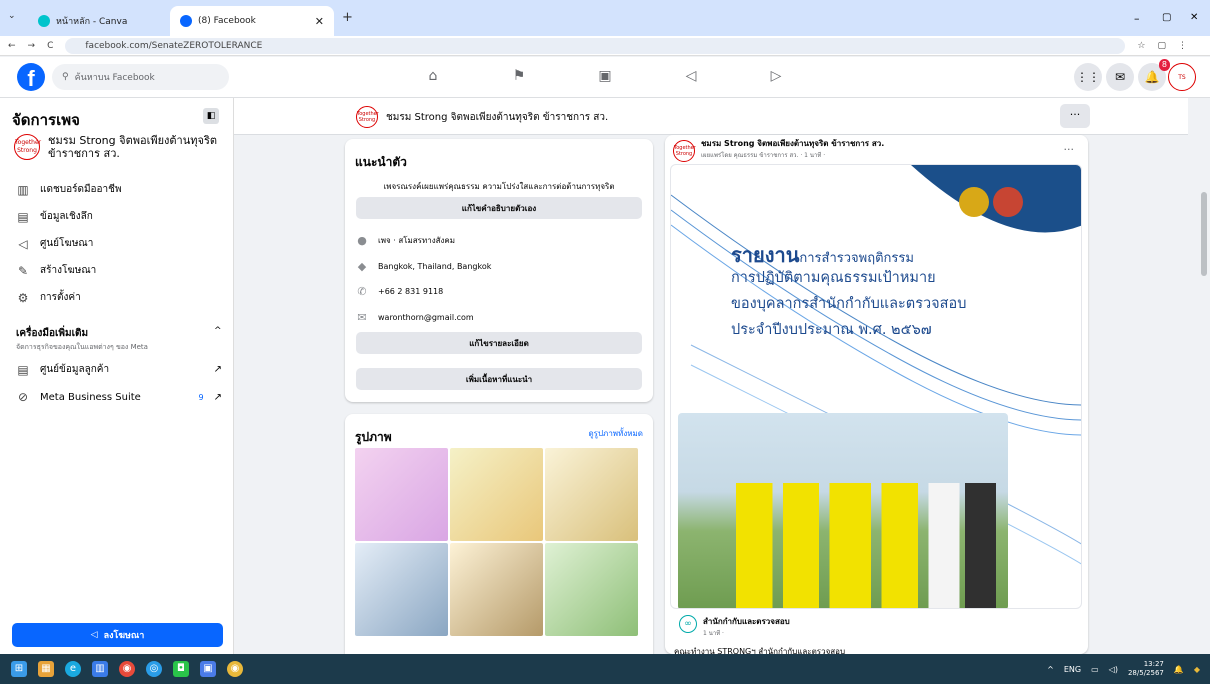 Image resolution: width=1210 pixels, height=684 pixels. What do you see at coordinates (1137, 18) in the screenshot?
I see `minimize-button: –` at bounding box center [1137, 18].